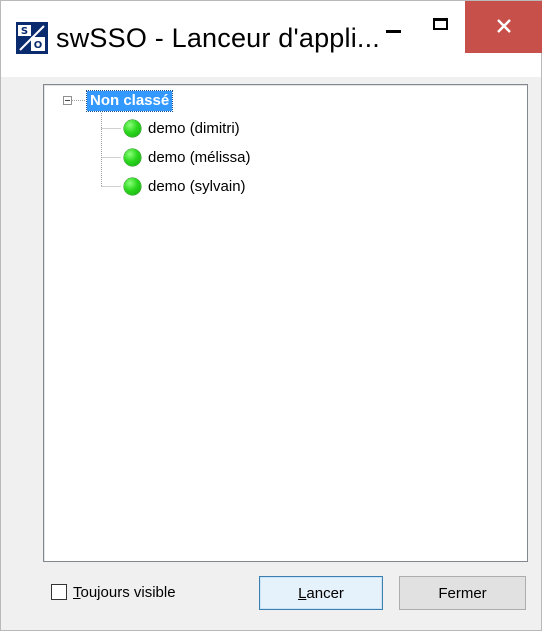 Image resolution: width=542 pixels, height=631 pixels. What do you see at coordinates (129, 101) in the screenshot?
I see `tree-root-non-classe: Non classé` at bounding box center [129, 101].